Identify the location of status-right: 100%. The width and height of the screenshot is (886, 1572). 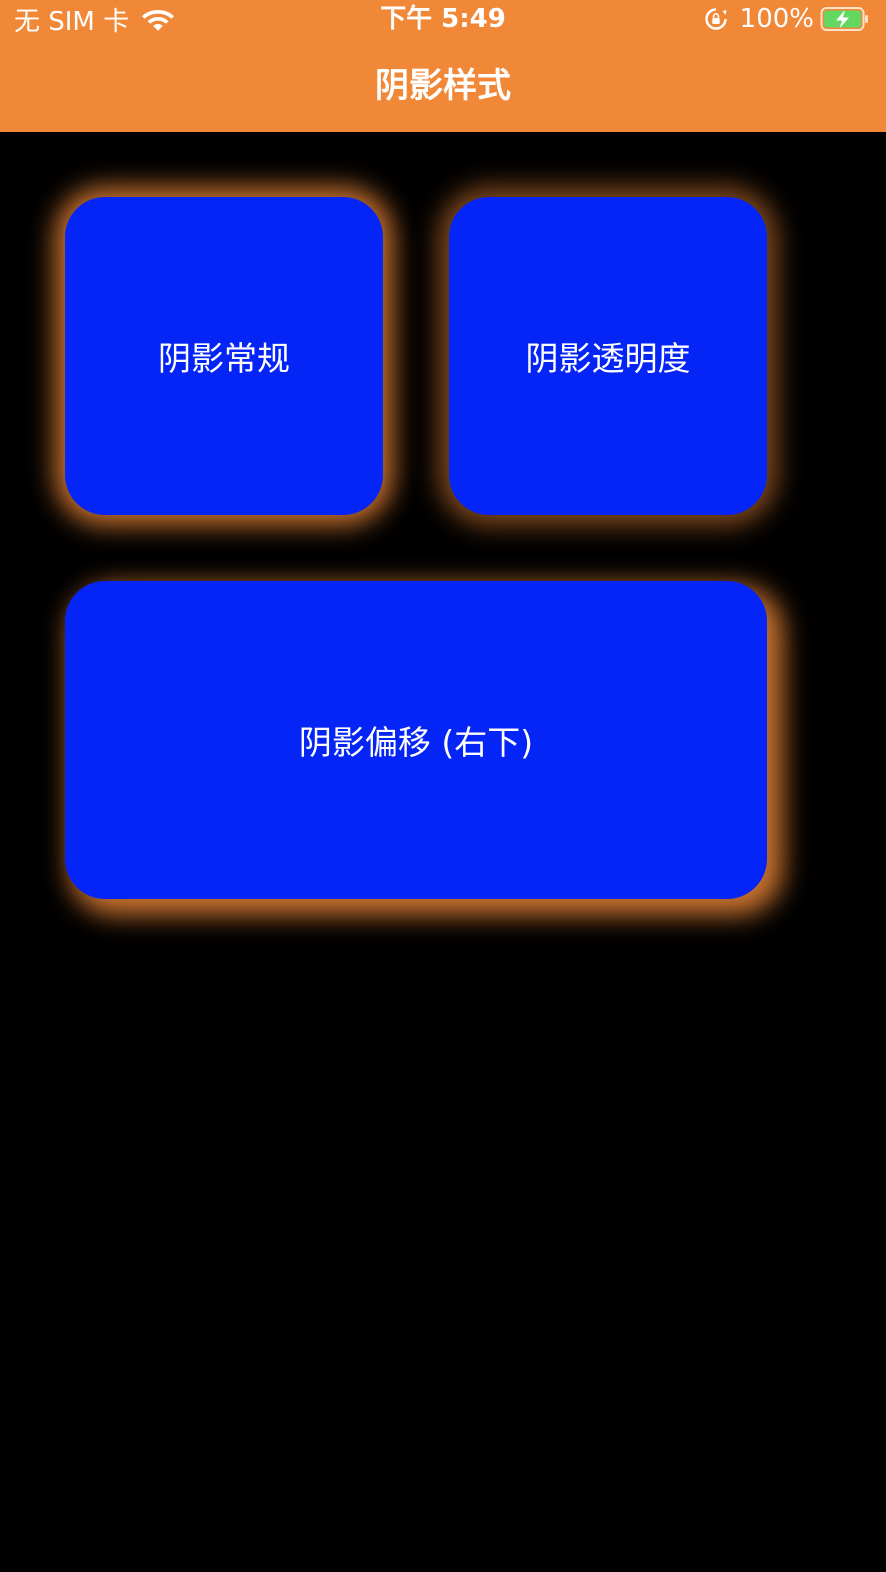
(787, 19).